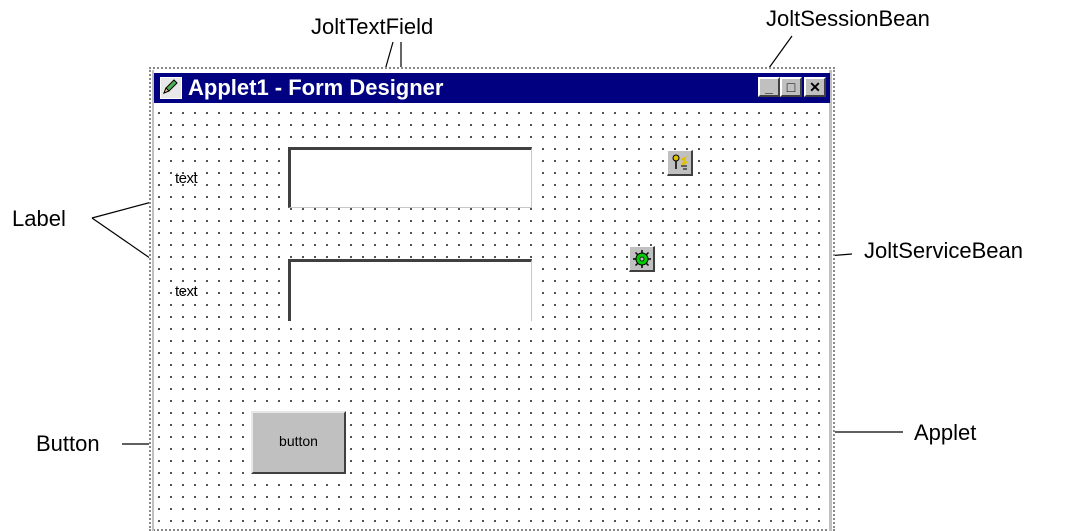 The image size is (1075, 531). Describe the element at coordinates (943, 250) in the screenshot. I see `callout-jolt-service-bean: JoltServiceBean` at that location.